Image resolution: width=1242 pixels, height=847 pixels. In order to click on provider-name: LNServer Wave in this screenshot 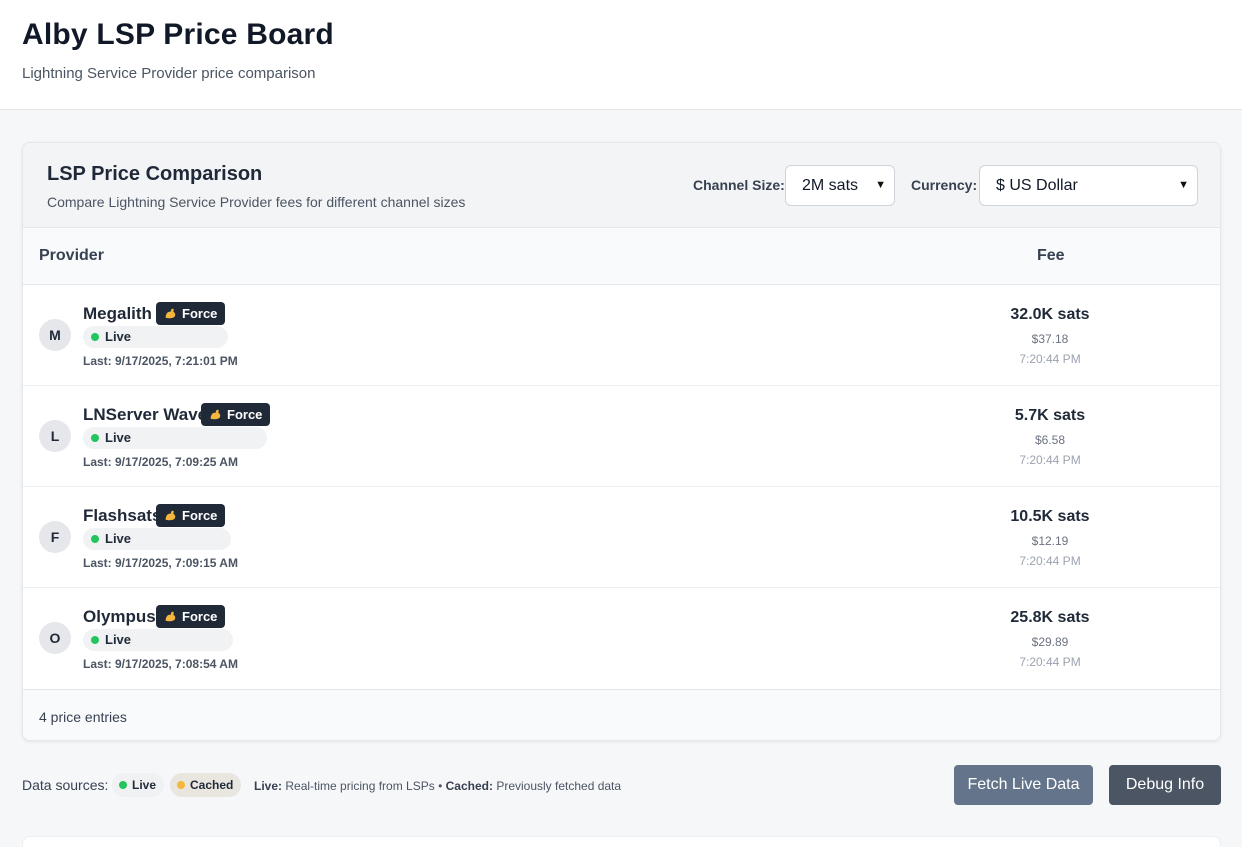, I will do `click(145, 414)`.